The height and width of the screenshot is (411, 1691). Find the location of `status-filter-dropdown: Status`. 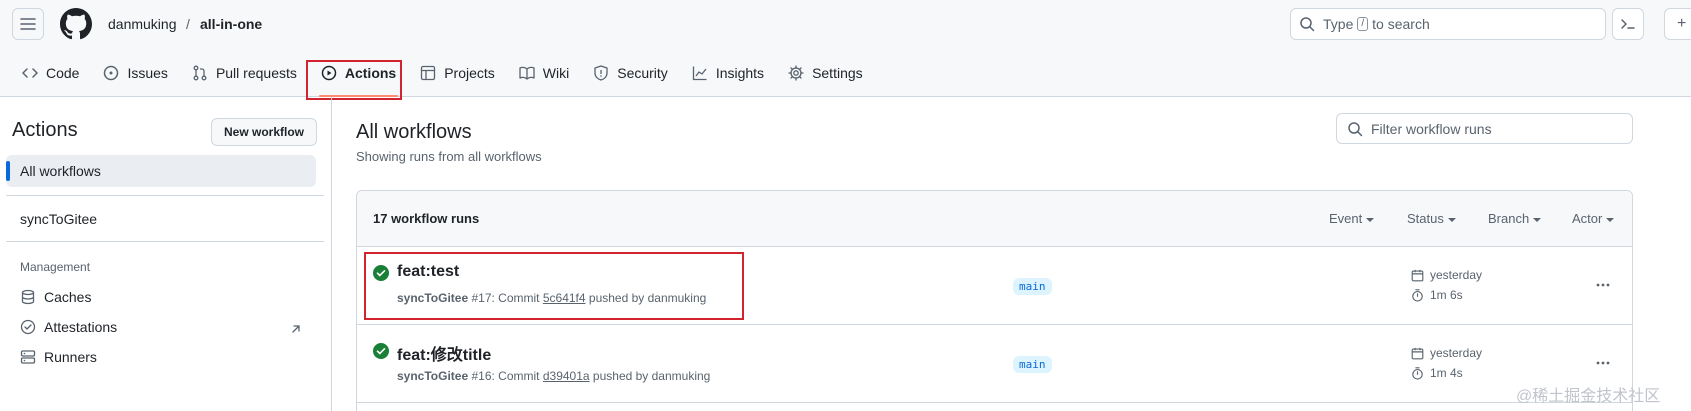

status-filter-dropdown: Status is located at coordinates (1431, 218).